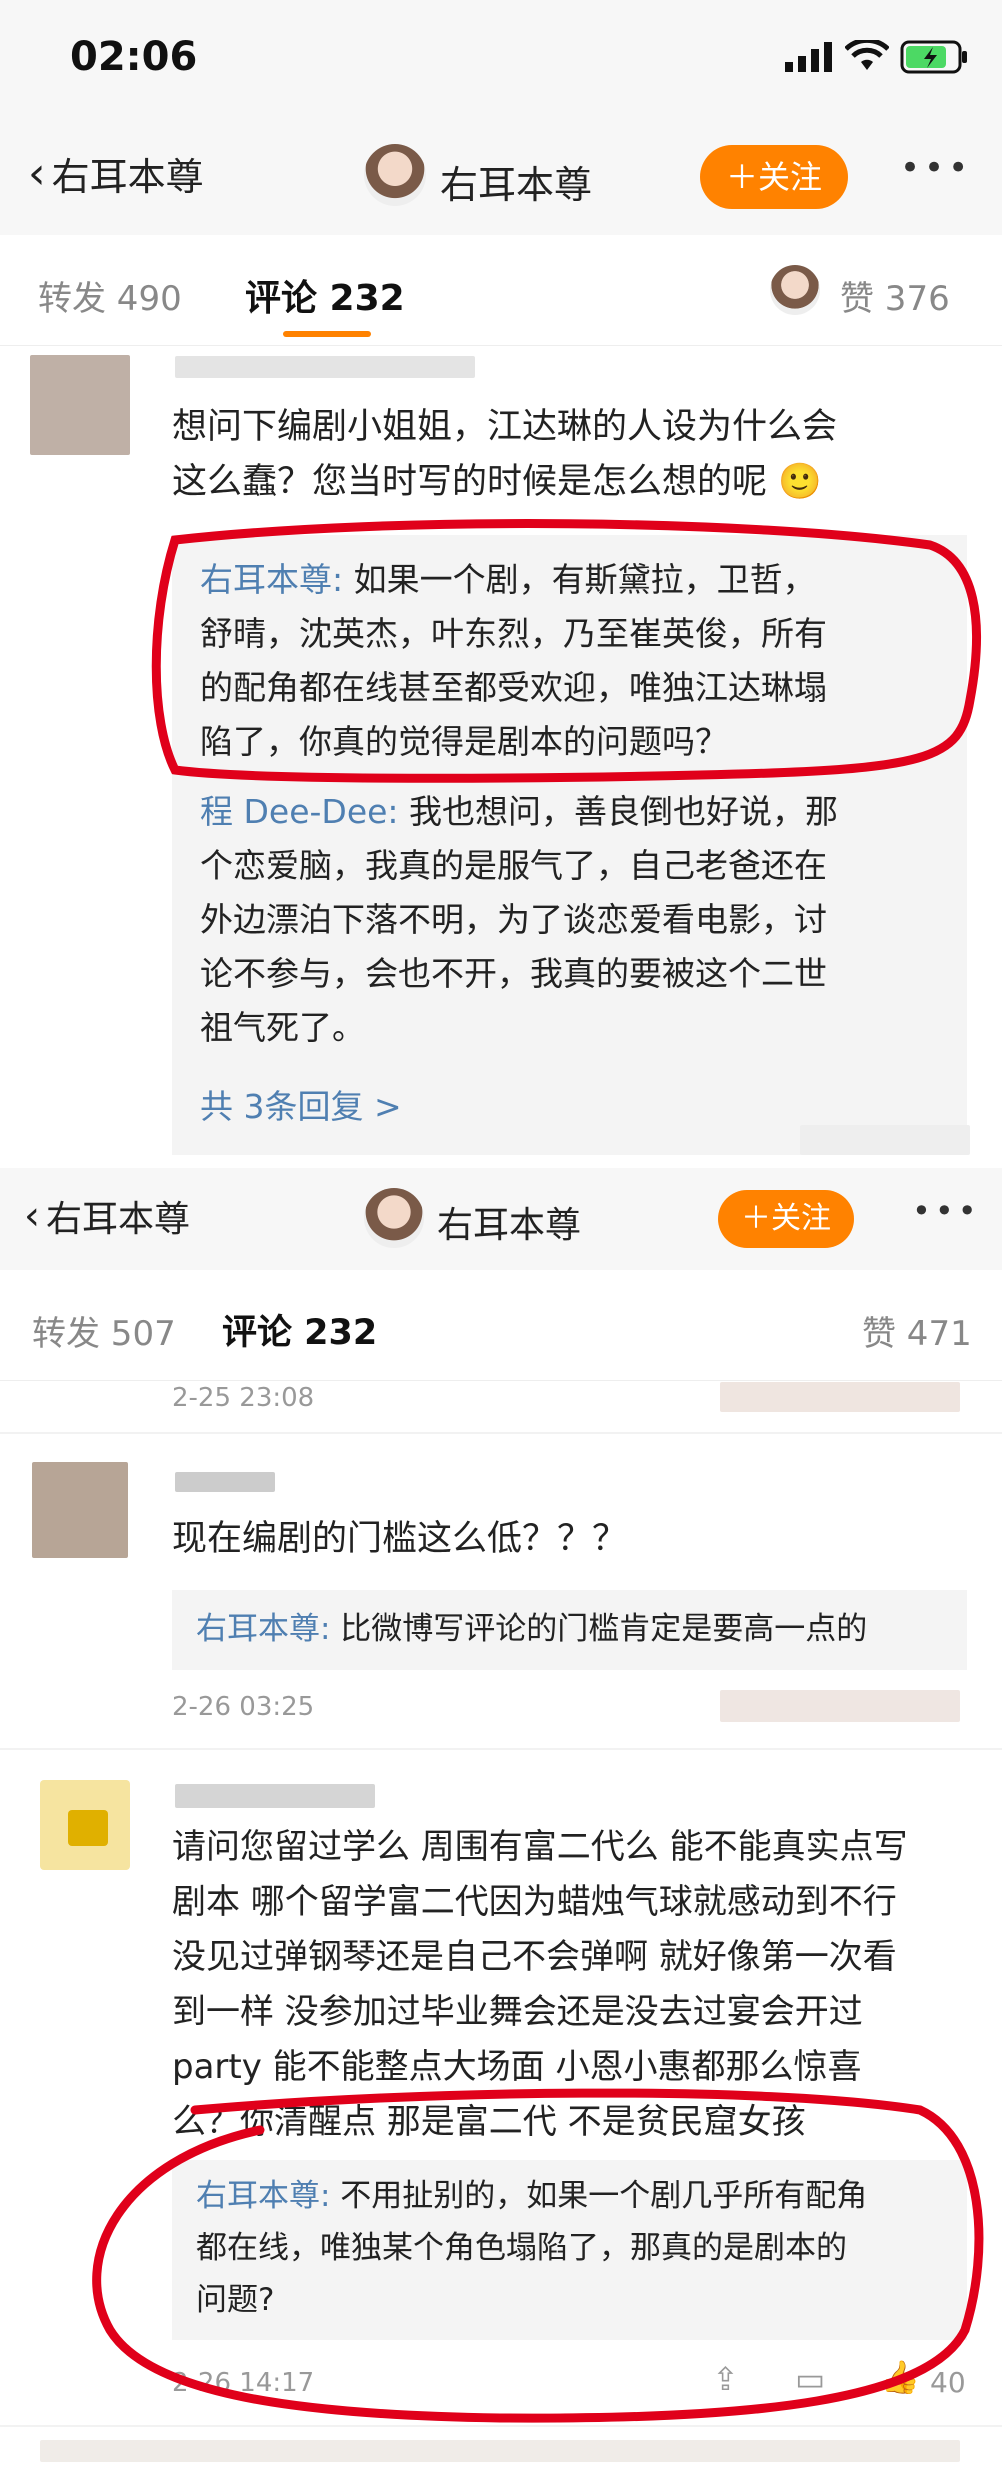 The image size is (1002, 2468). I want to click on battery-icon, so click(933, 57).